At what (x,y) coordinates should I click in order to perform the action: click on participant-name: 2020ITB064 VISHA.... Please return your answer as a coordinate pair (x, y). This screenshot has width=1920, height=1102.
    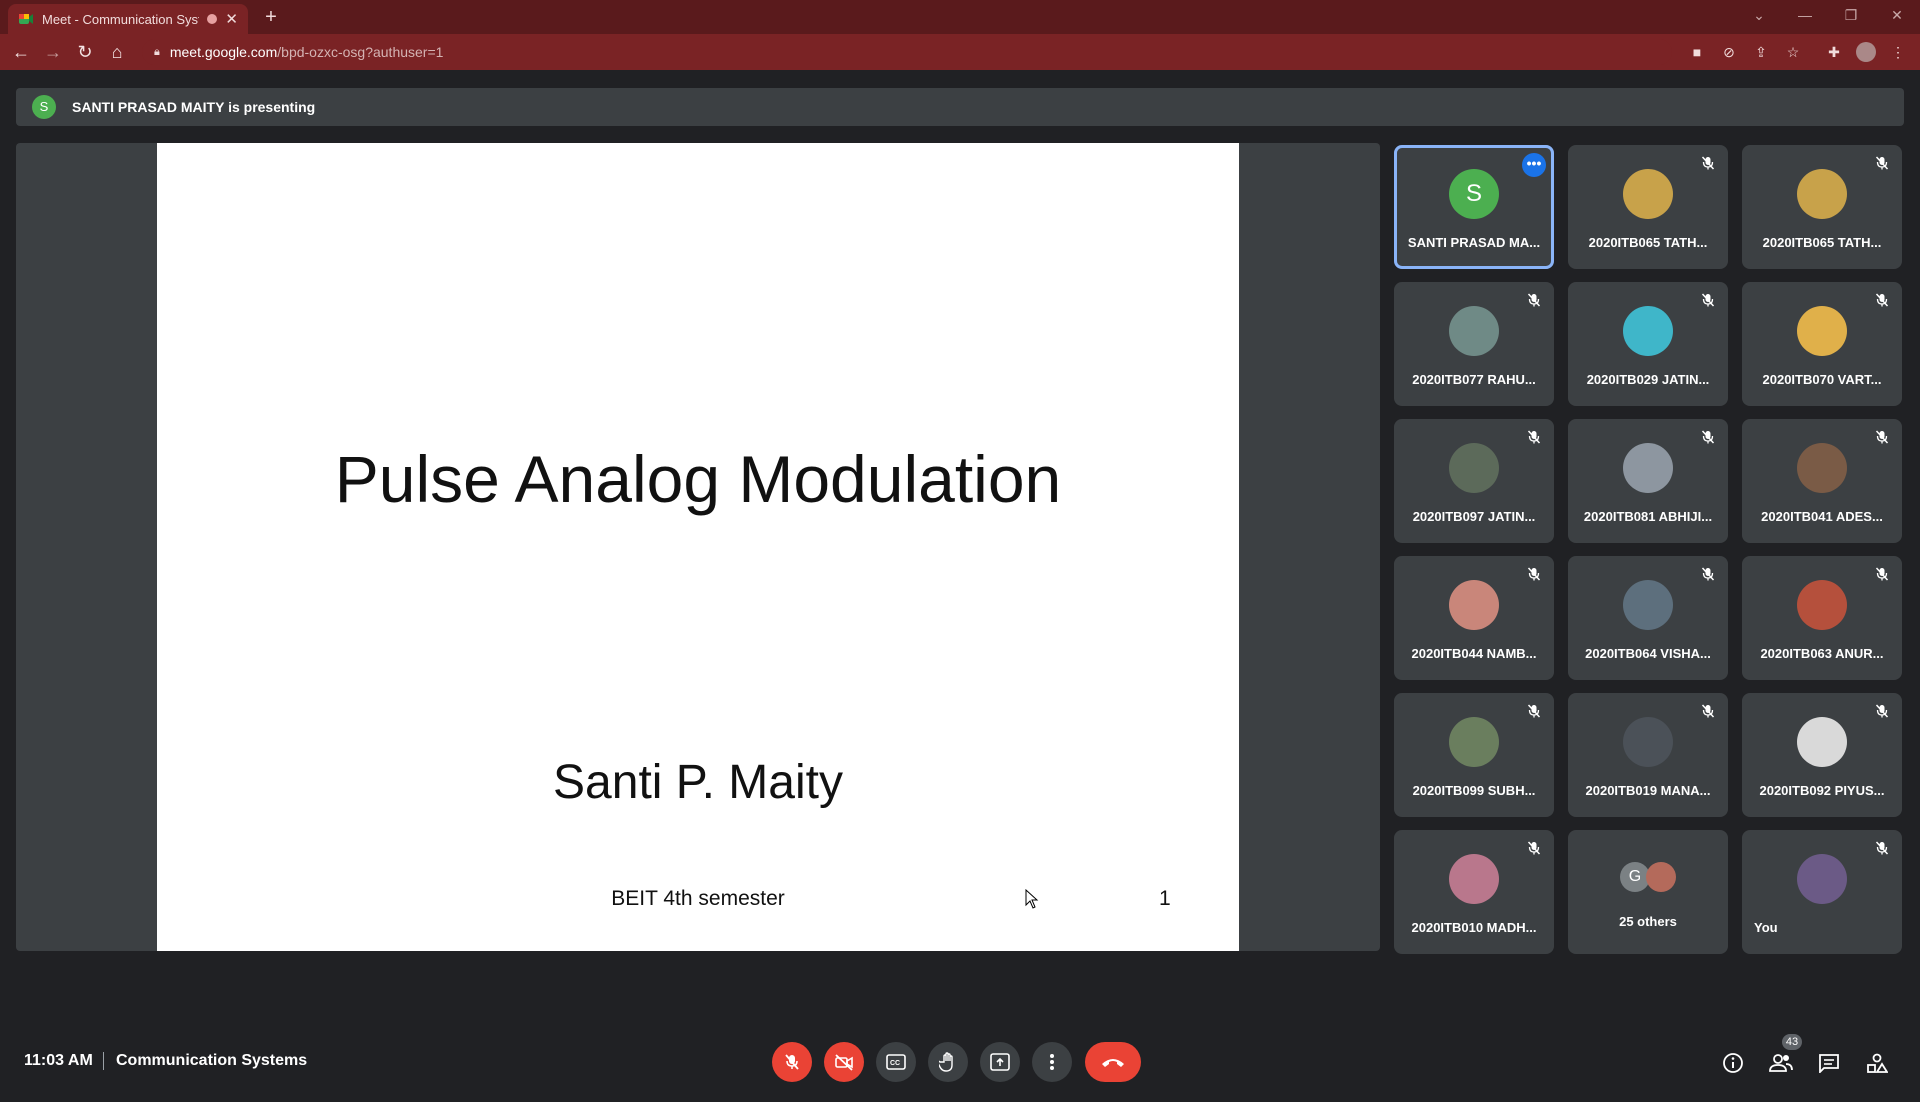
    Looking at the image, I should click on (1648, 653).